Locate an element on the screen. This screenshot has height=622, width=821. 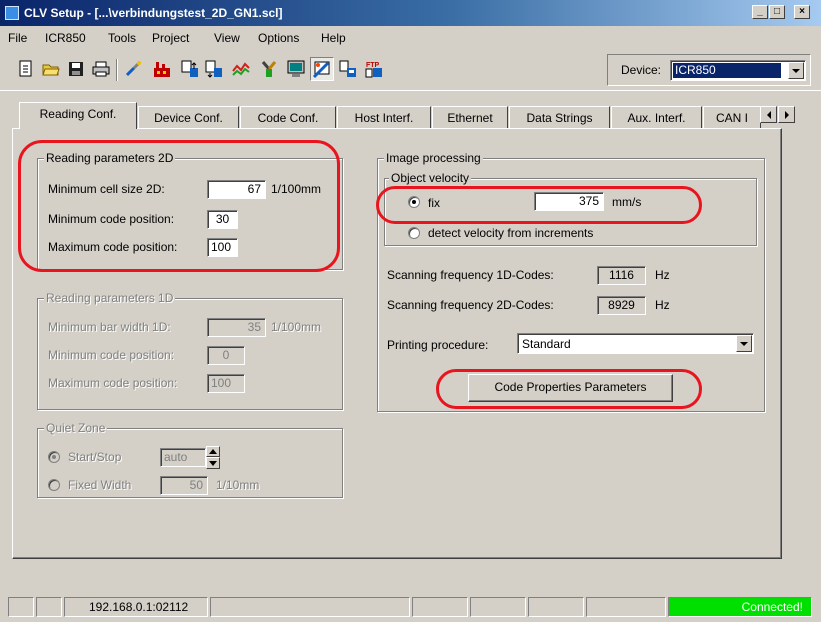
tab-code-conf: Code Conf. is located at coordinates (288, 117).